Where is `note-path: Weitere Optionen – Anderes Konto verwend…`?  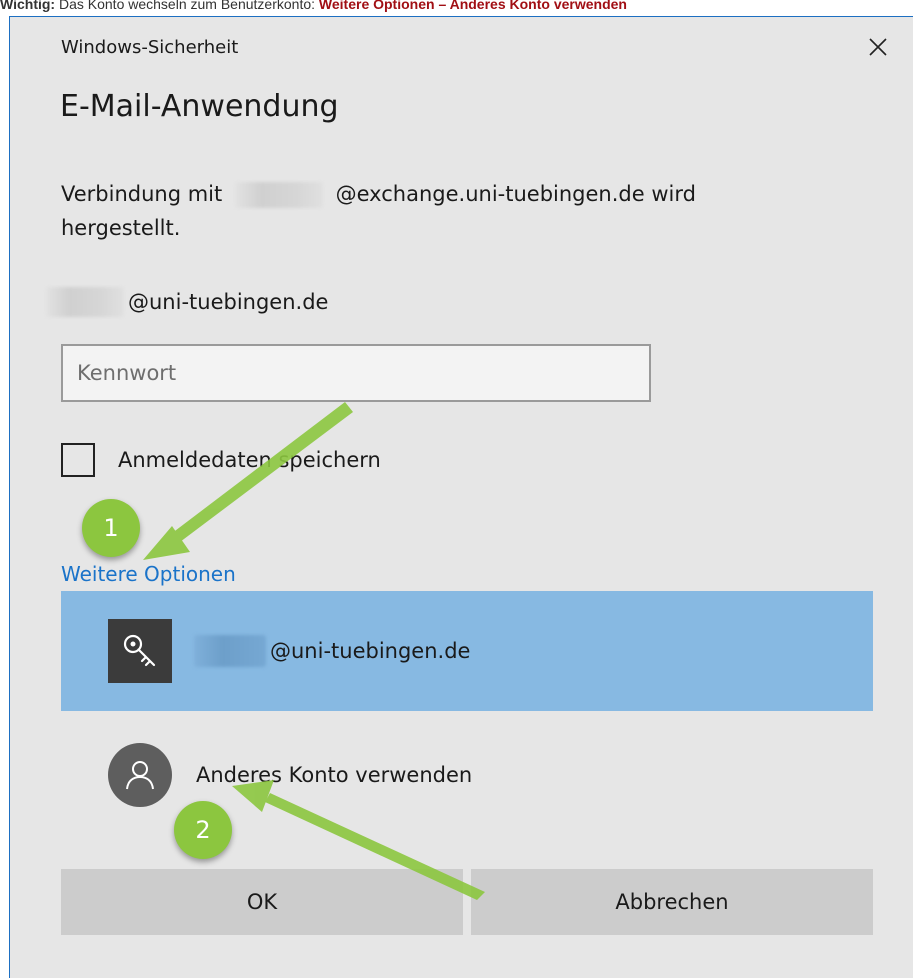 note-path: Weitere Optionen – Anderes Konto verwend… is located at coordinates (472, 6).